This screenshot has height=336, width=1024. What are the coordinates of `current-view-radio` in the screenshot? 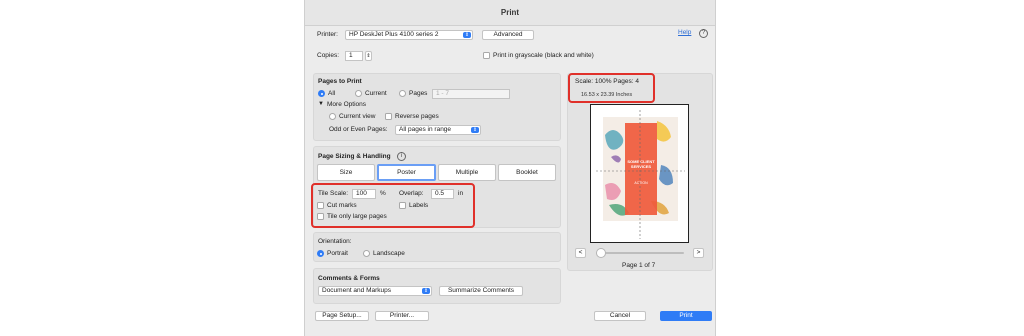 It's located at (332, 116).